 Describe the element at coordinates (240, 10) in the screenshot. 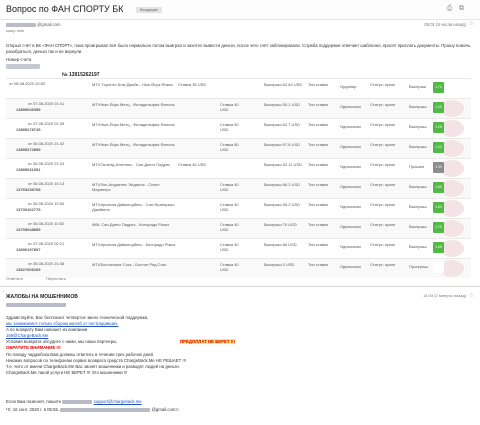

I see `subject-bar: Вопрос по ФАН СПОРТУ БК Входящие ⎙ ⧉` at that location.